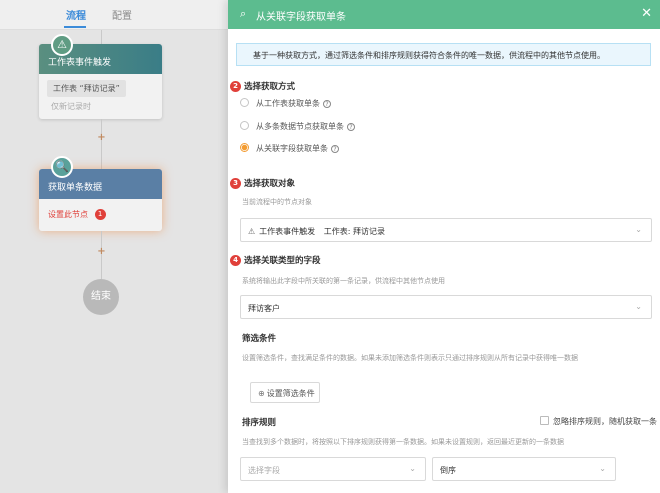 This screenshot has height=493, width=660. I want to click on search-node-icon: 🔍, so click(62, 167).